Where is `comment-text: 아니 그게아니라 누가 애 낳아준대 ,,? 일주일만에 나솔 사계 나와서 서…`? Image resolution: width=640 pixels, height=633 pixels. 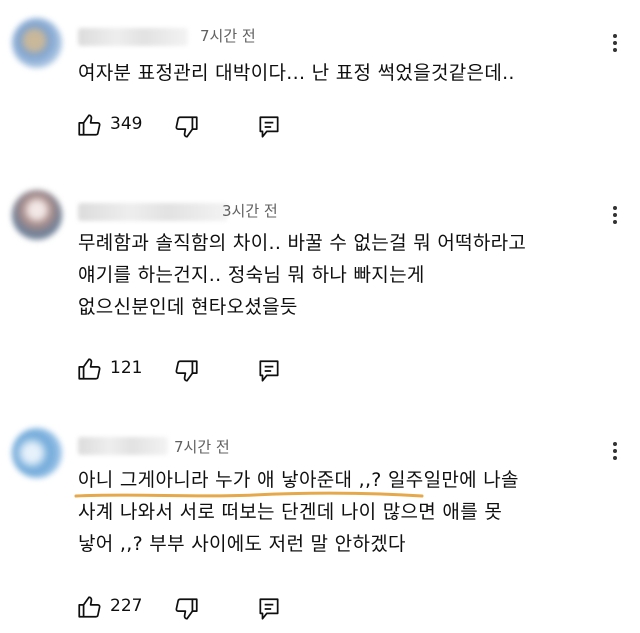 comment-text: 아니 그게아니라 누가 애 낳아준대 ,,? 일주일만에 나솔 사계 나와서 서… is located at coordinates (348, 512).